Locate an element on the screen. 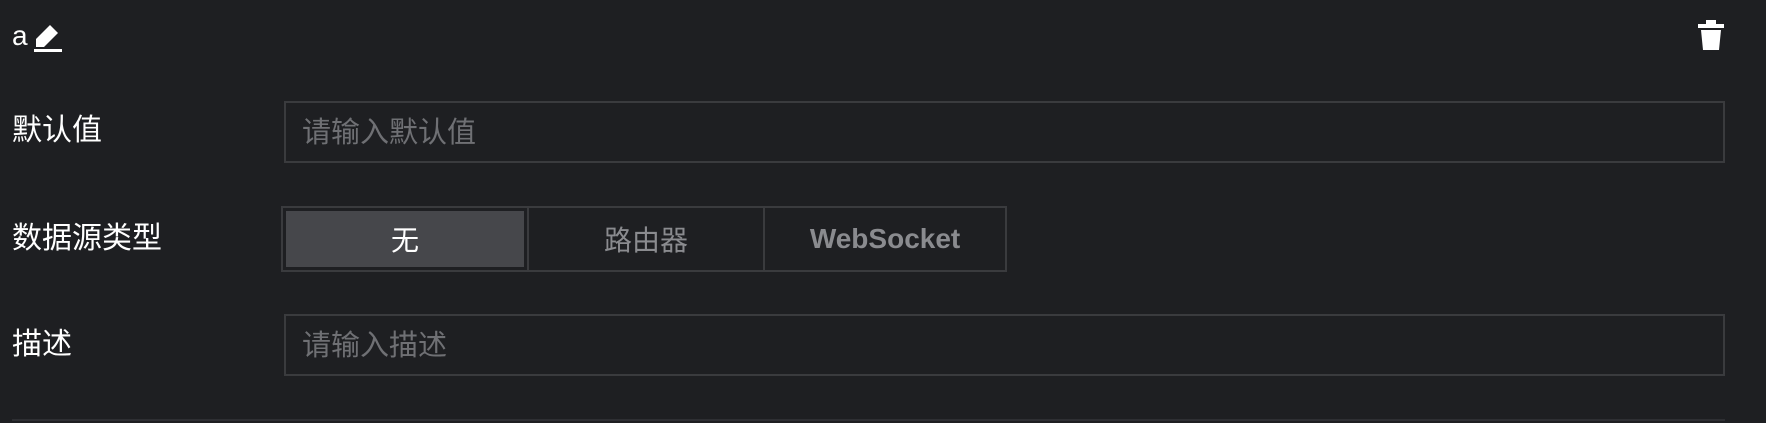 The width and height of the screenshot is (1766, 423). variable-header: a is located at coordinates (38, 36).